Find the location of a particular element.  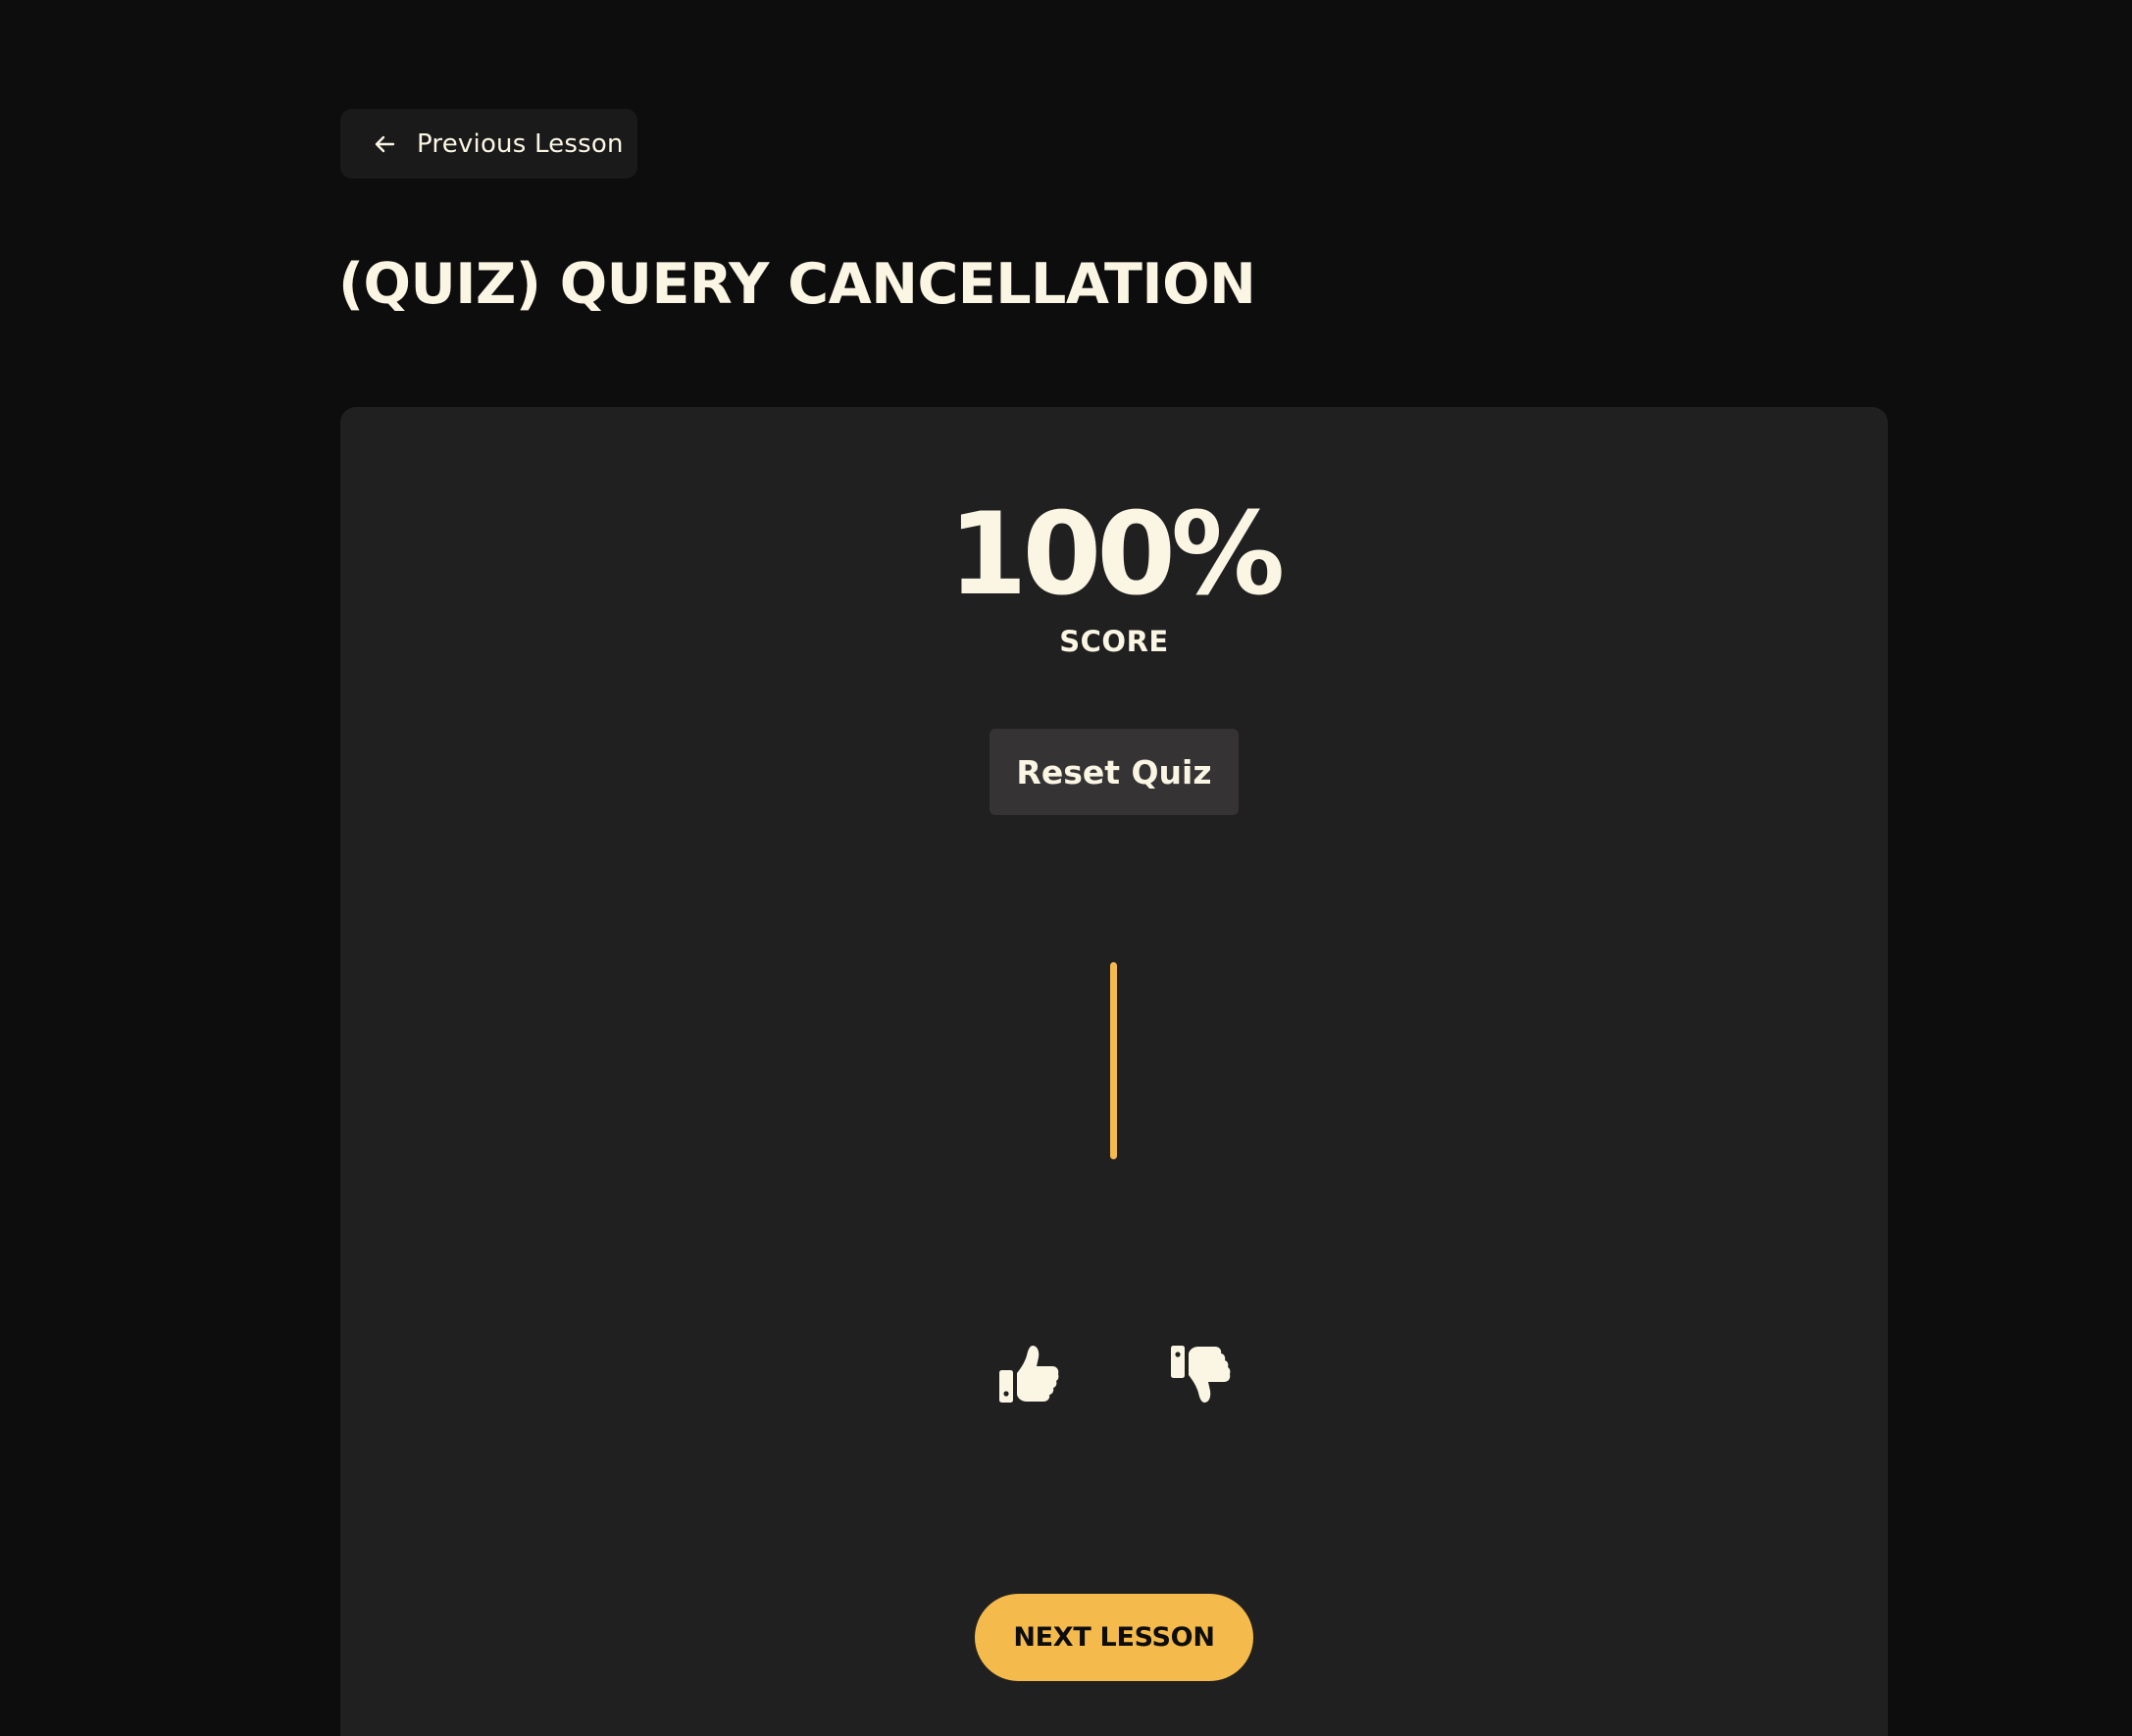

thumbs-up-button is located at coordinates (1028, 1376).